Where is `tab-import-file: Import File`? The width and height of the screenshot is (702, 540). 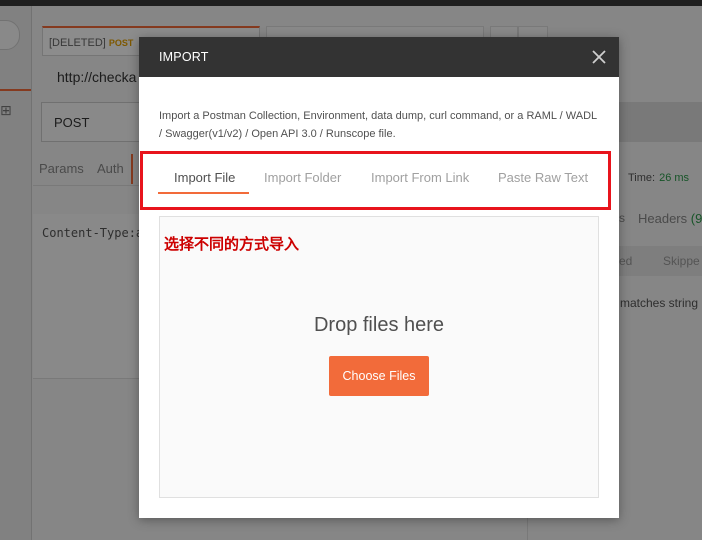 tab-import-file: Import File is located at coordinates (204, 177).